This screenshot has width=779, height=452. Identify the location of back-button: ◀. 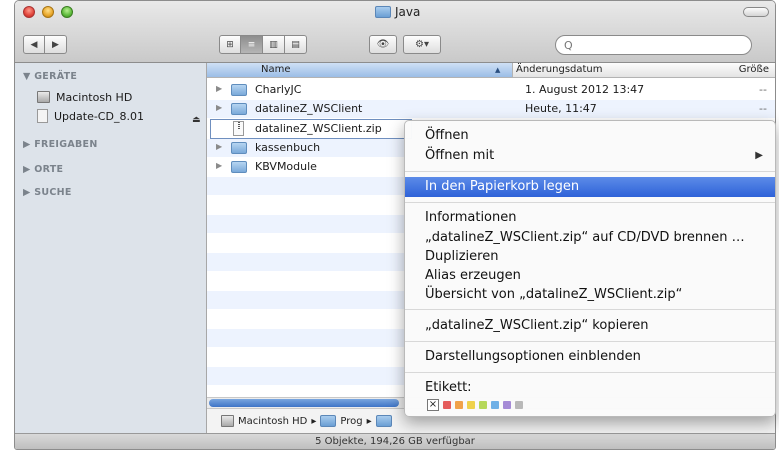
(34, 44).